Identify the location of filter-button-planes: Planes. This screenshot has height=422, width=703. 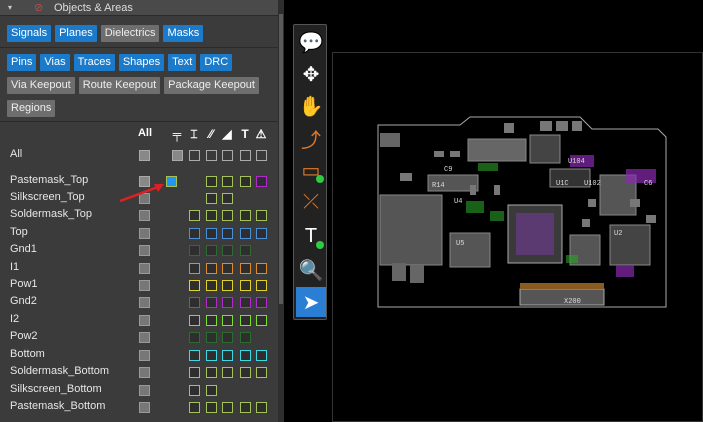
(76, 33).